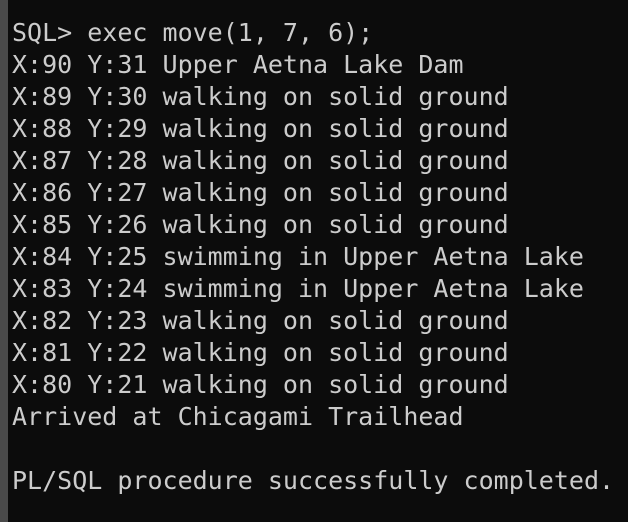 The width and height of the screenshot is (628, 522). Describe the element at coordinates (260, 320) in the screenshot. I see `output-line: X:82 Y:23 walking on solid ground` at that location.